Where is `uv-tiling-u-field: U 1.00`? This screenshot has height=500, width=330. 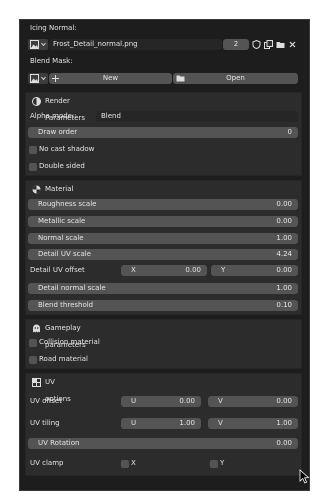 uv-tiling-u-field: U 1.00 is located at coordinates (161, 423).